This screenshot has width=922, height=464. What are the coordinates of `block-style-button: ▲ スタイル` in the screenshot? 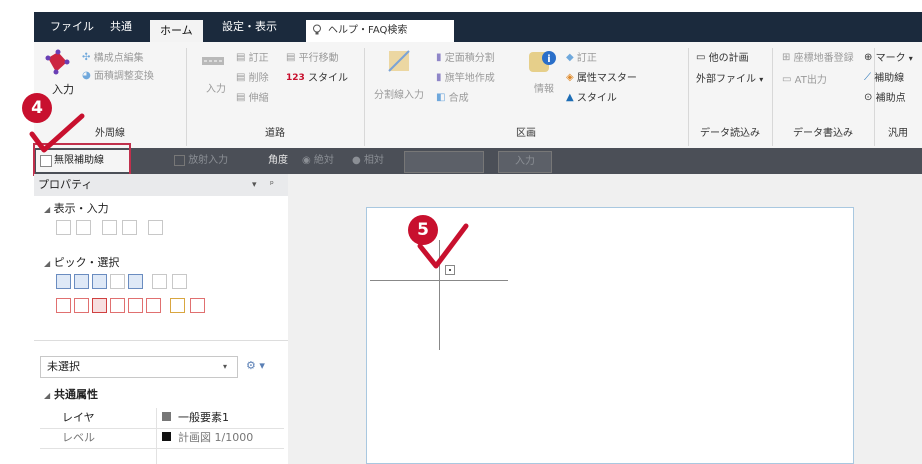 It's located at (591, 98).